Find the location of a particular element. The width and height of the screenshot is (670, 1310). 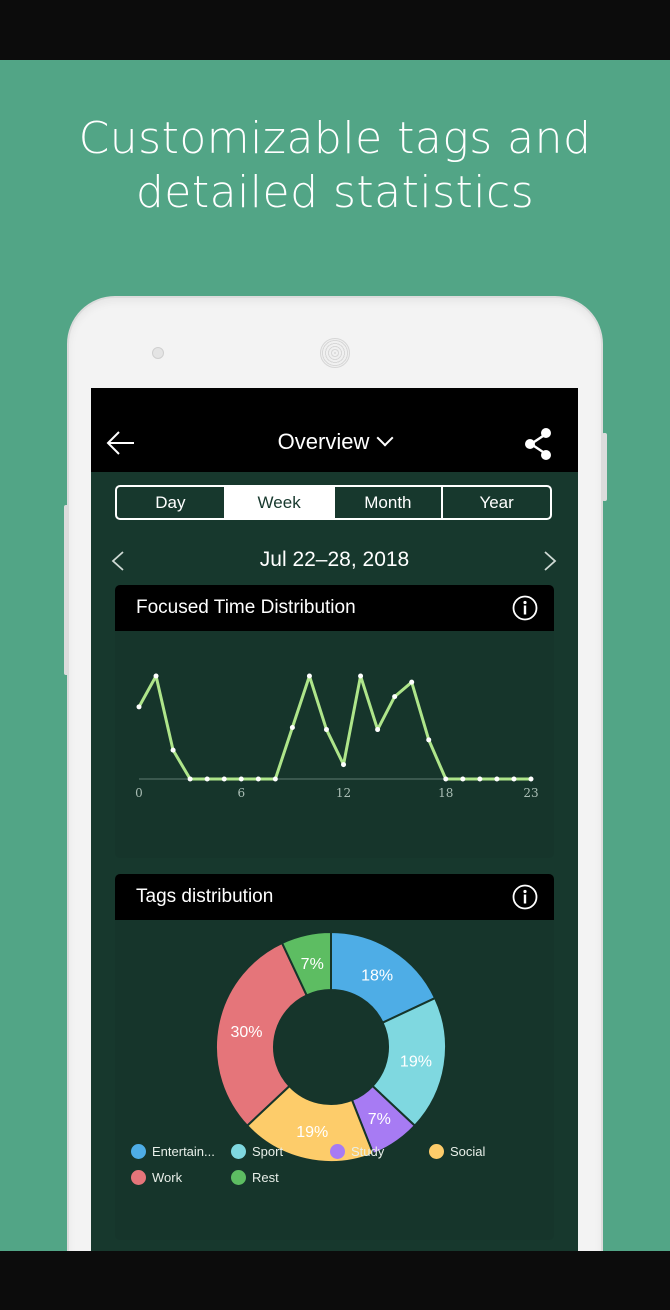

legend-item: Sport is located at coordinates (257, 1151).